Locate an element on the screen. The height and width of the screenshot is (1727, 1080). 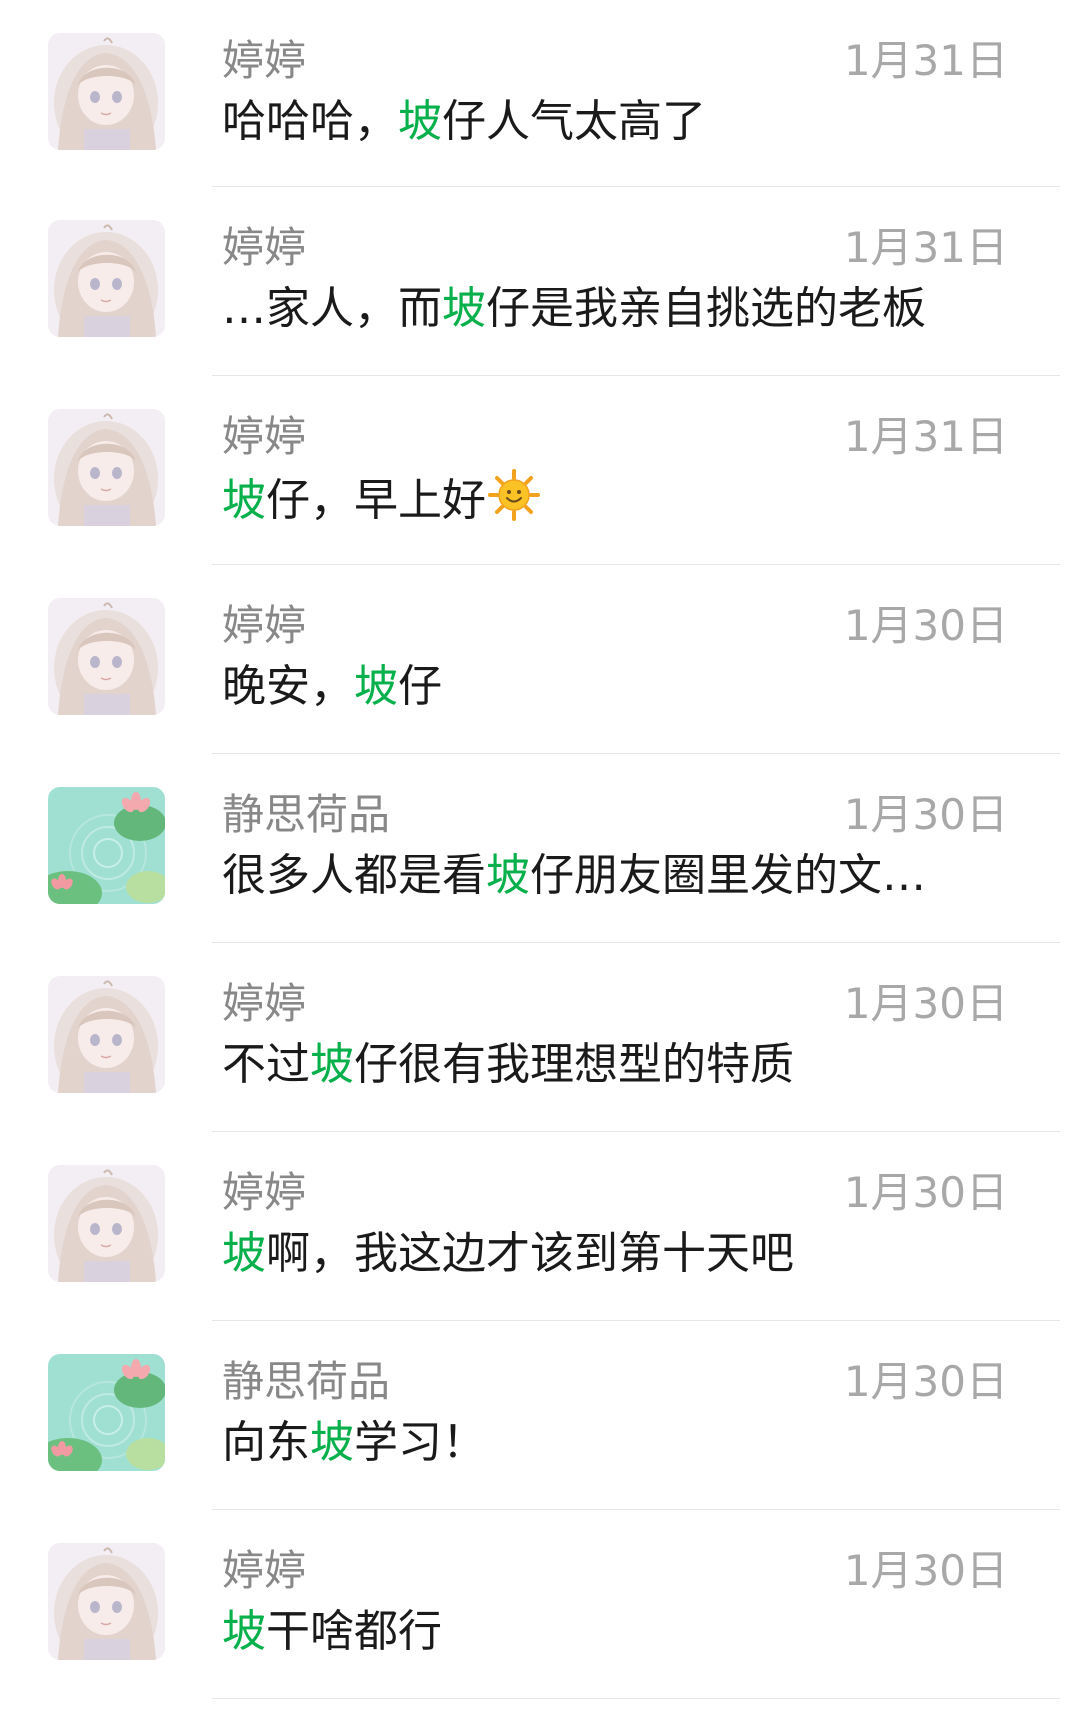
snippet-text-before: …家人，而 is located at coordinates (332, 308).